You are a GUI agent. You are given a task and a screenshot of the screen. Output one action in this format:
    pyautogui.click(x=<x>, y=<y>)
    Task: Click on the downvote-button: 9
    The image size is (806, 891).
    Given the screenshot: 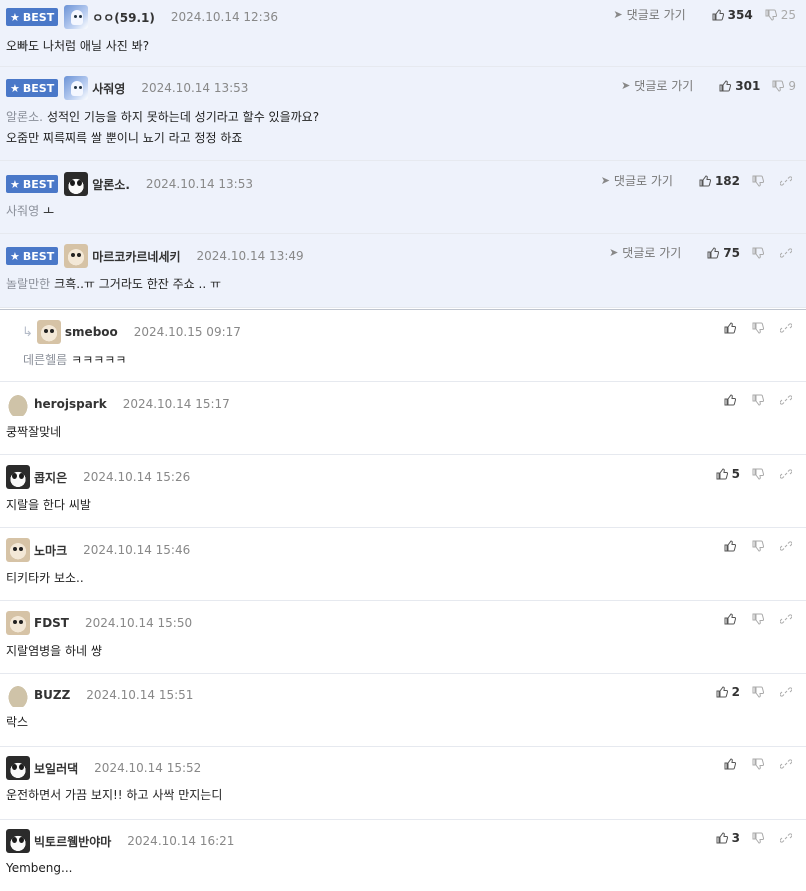 What is the action you would take?
    pyautogui.click(x=784, y=86)
    